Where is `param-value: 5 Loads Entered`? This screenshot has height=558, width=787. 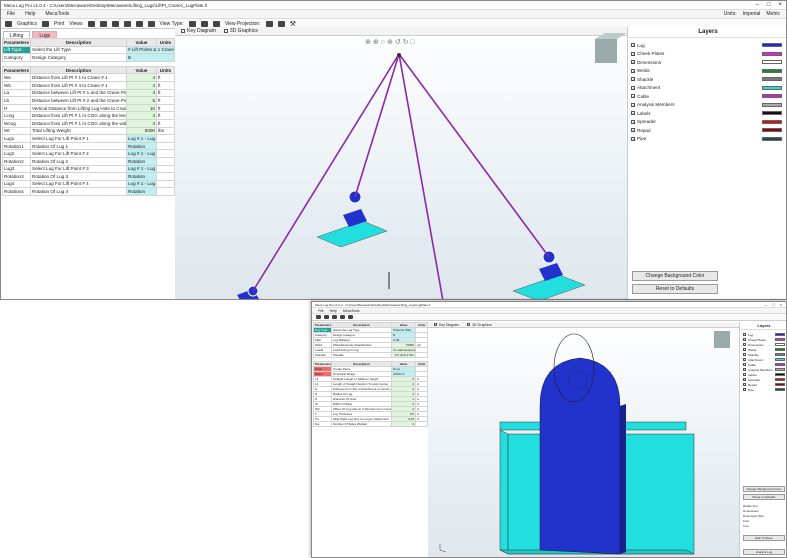 param-value: 5 Loads Entered is located at coordinates (403, 350).